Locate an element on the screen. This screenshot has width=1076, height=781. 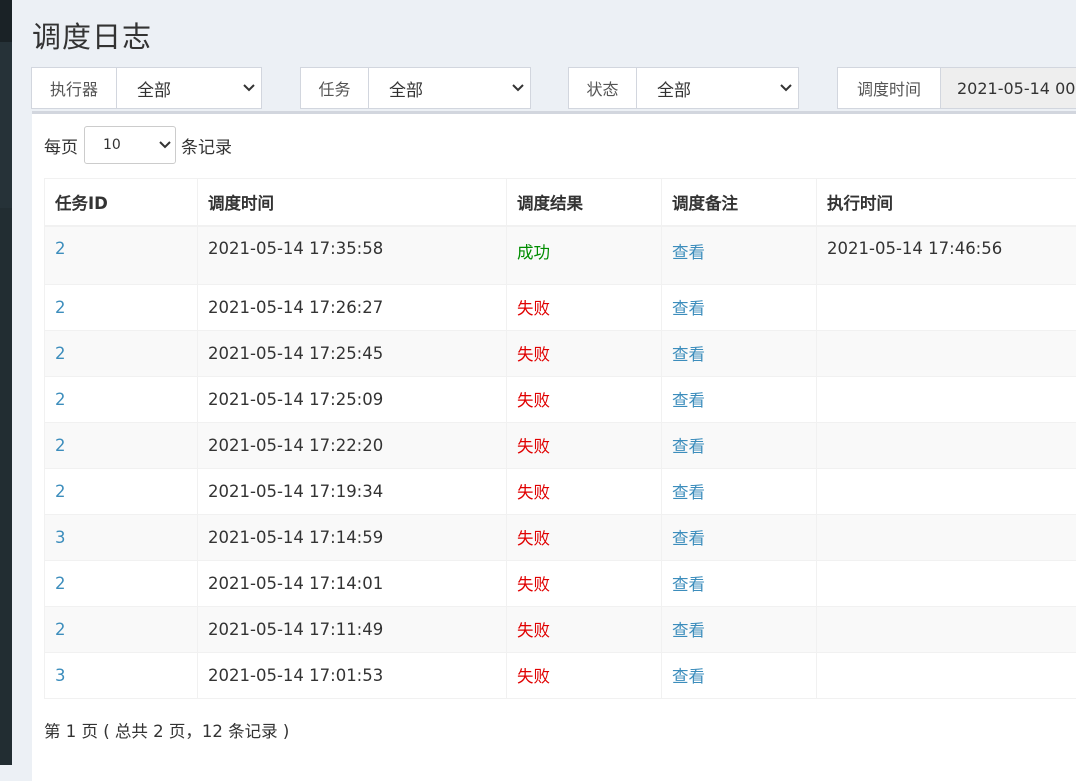
pagination-info: 第 1 页 ( 总共 2 页，12 条记录 ) is located at coordinates (166, 730).